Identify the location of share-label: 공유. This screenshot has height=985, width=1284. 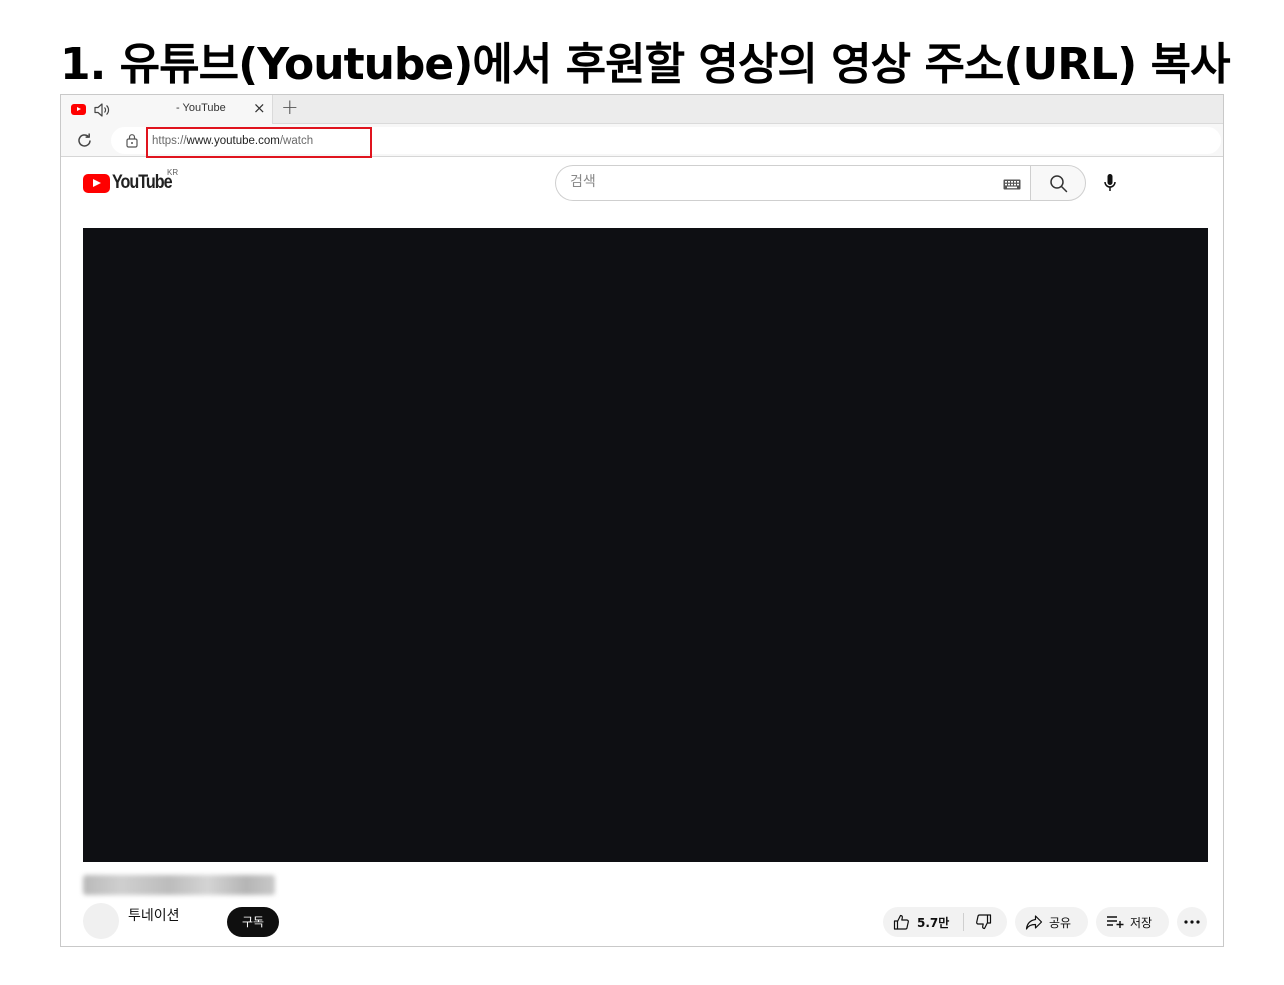
(1060, 923).